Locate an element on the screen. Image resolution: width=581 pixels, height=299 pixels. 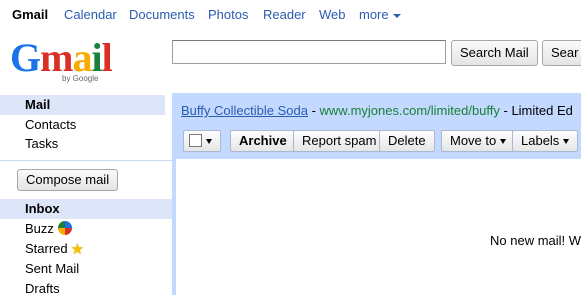
topbar-more-menu: more is located at coordinates (380, 14).